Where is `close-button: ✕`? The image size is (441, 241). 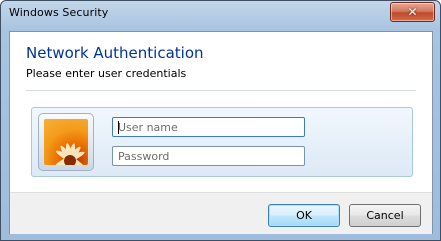 close-button: ✕ is located at coordinates (412, 12).